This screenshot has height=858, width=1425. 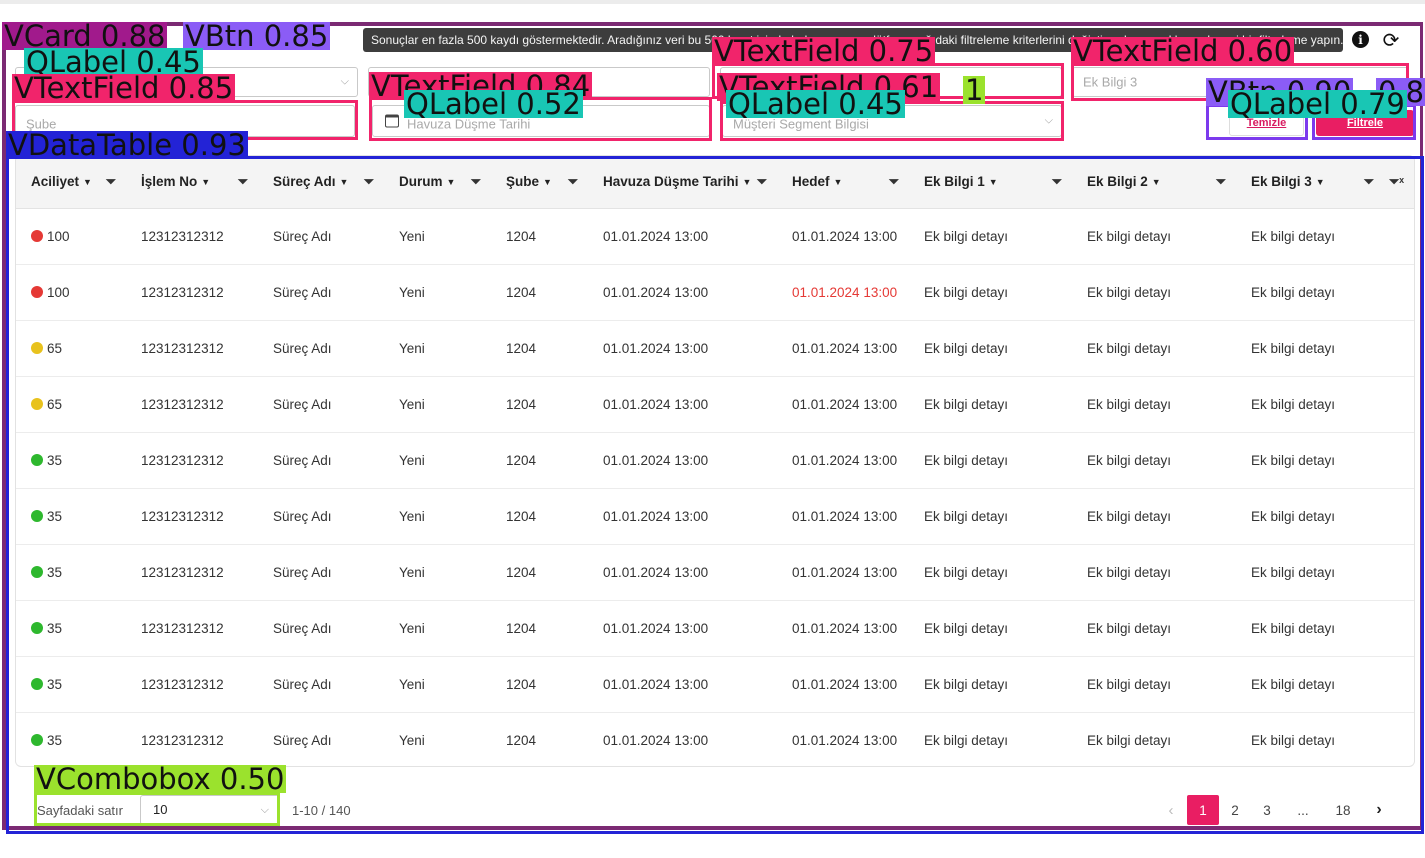 What do you see at coordinates (257, 36) in the screenshot?
I see `detection-label: VBtn 0.85` at bounding box center [257, 36].